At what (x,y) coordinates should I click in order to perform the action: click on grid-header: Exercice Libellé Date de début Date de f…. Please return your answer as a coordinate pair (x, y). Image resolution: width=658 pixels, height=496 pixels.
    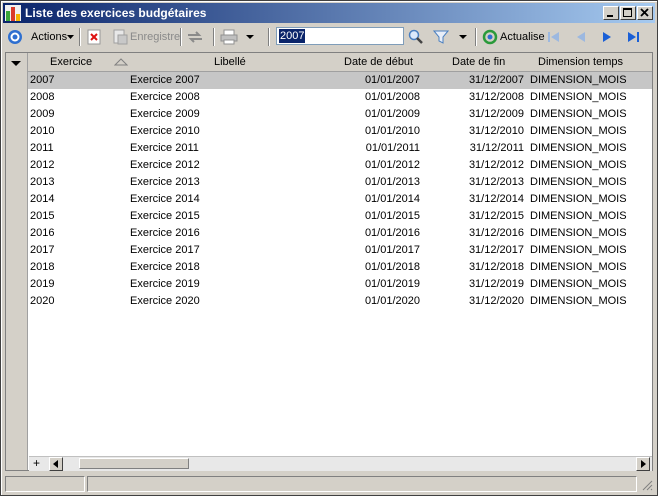
    Looking at the image, I should click on (340, 62).